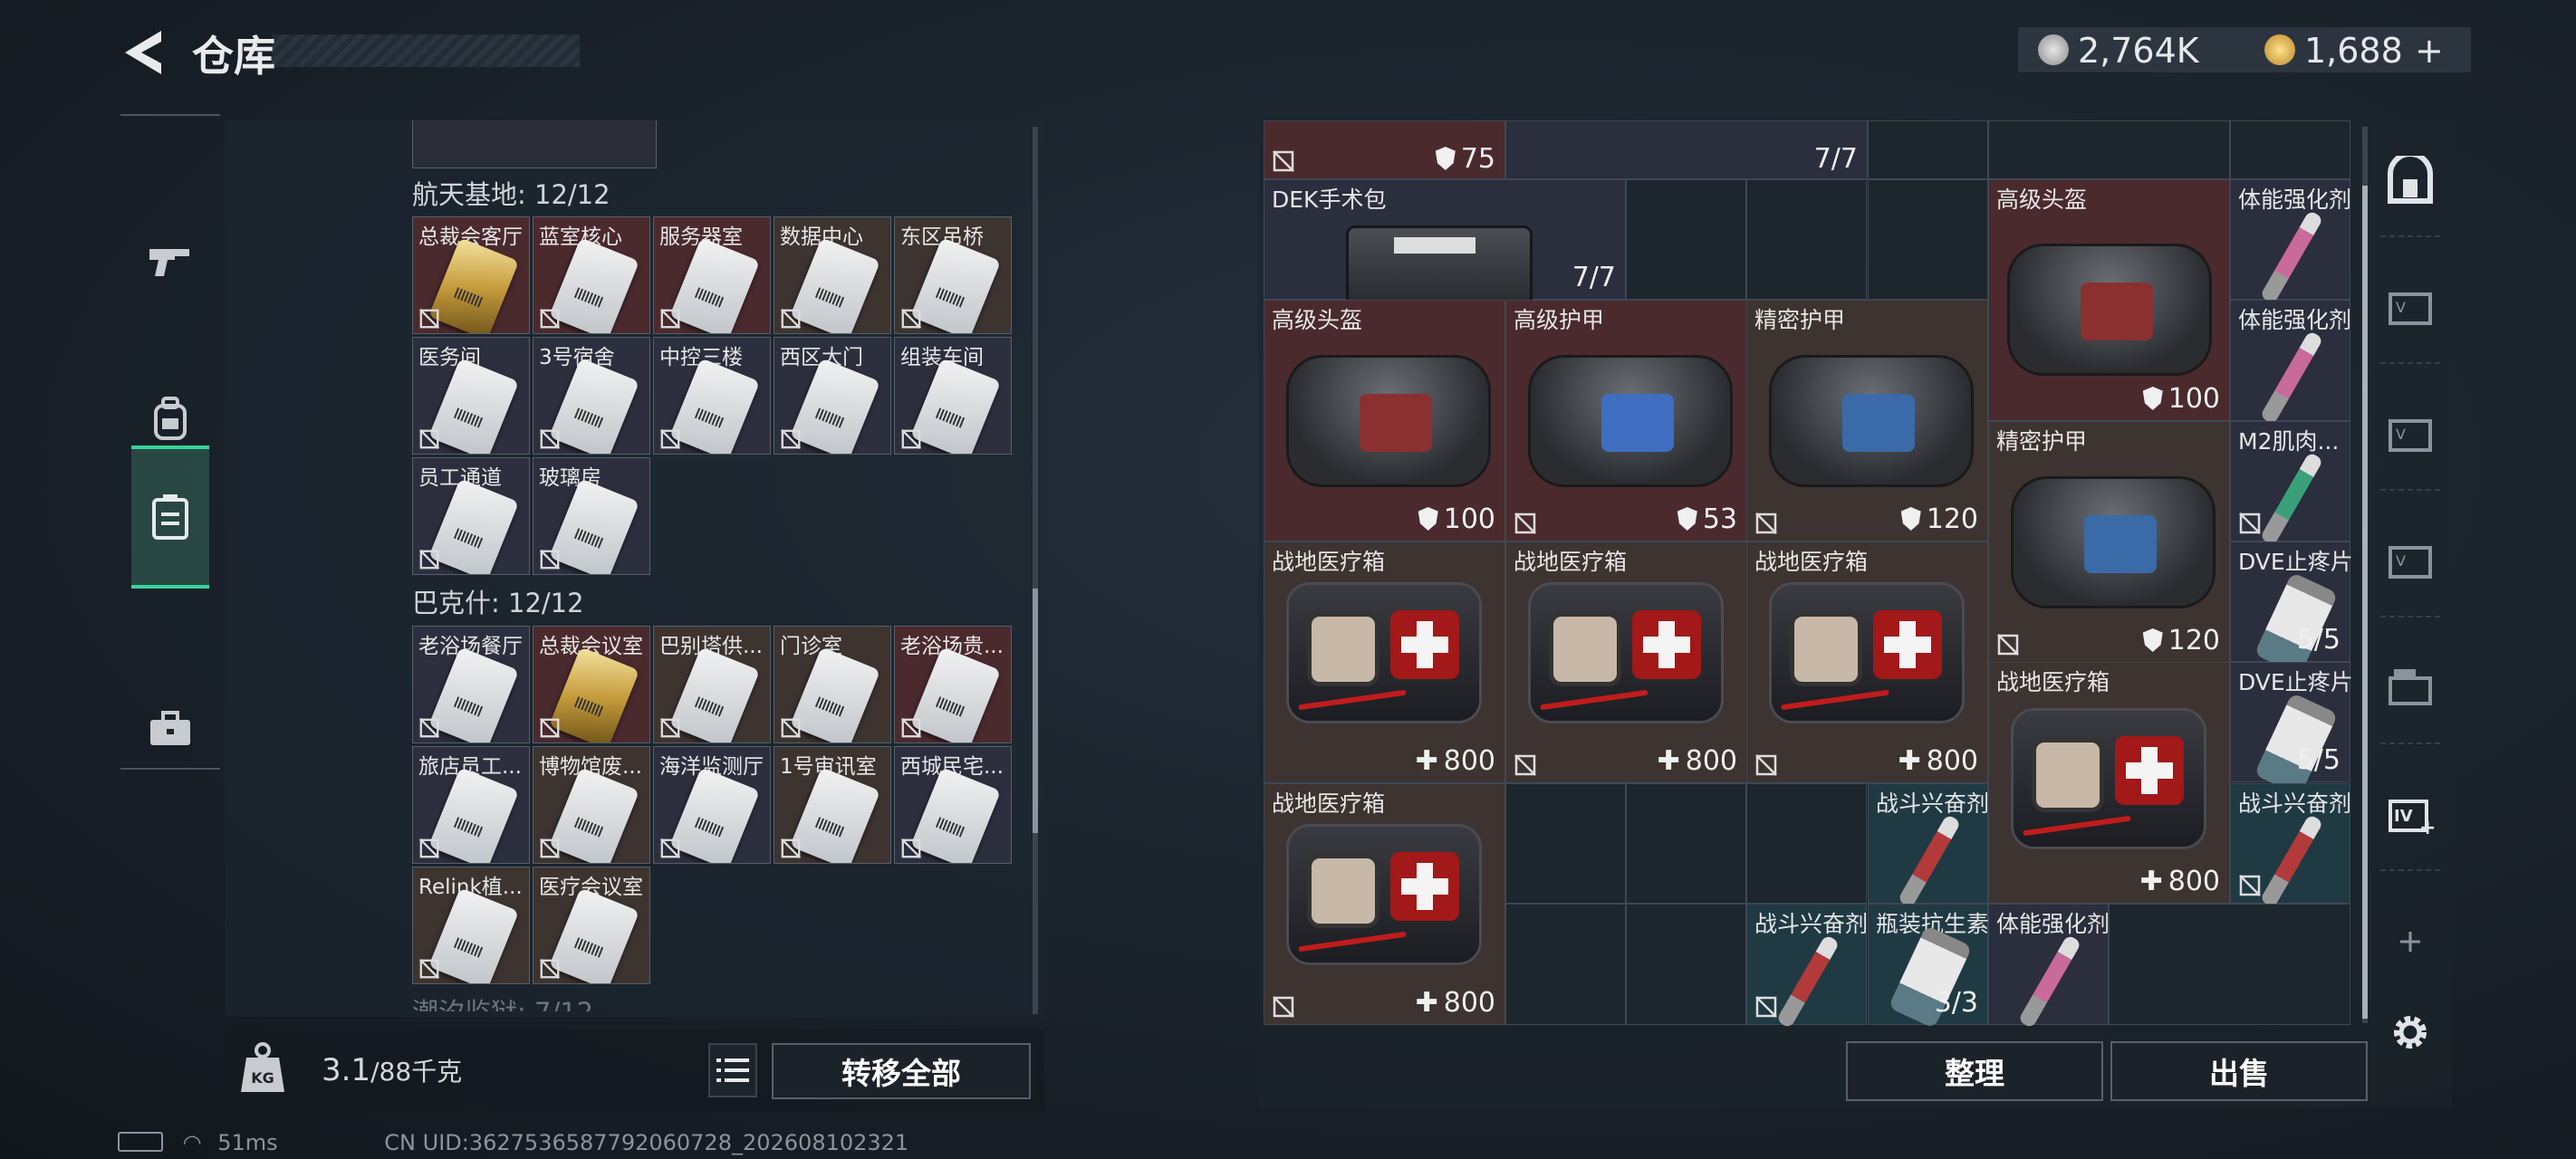 This screenshot has height=1159, width=2576. I want to click on inventory-item-partial-2: 7/7, so click(1686, 149).